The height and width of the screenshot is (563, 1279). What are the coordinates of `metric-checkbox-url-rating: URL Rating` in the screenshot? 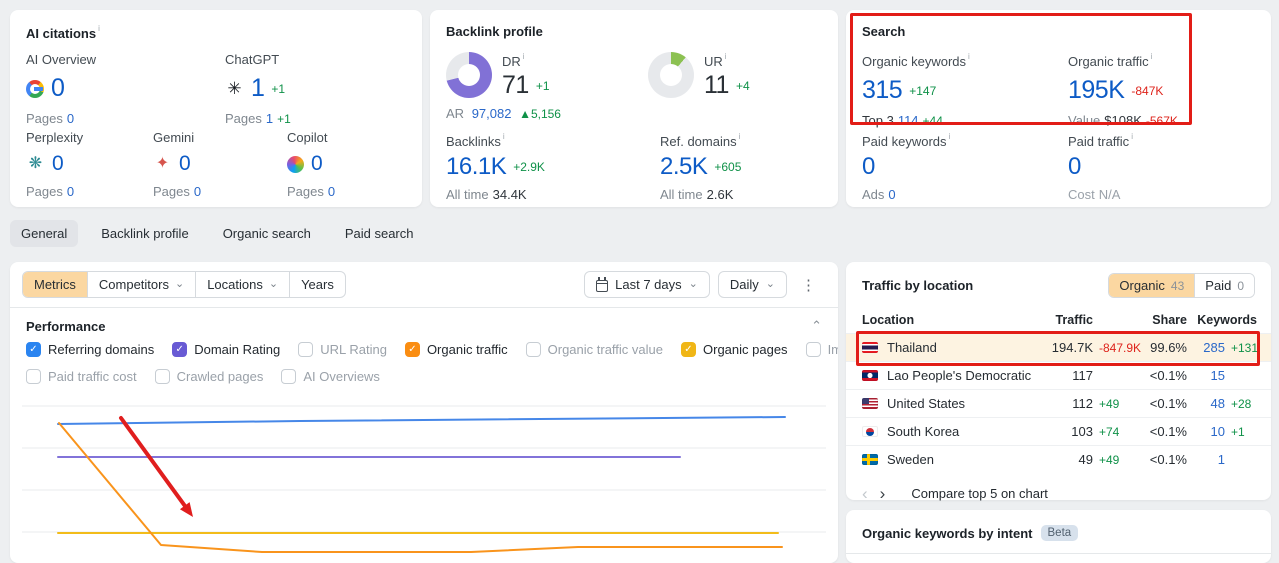 It's located at (342, 349).